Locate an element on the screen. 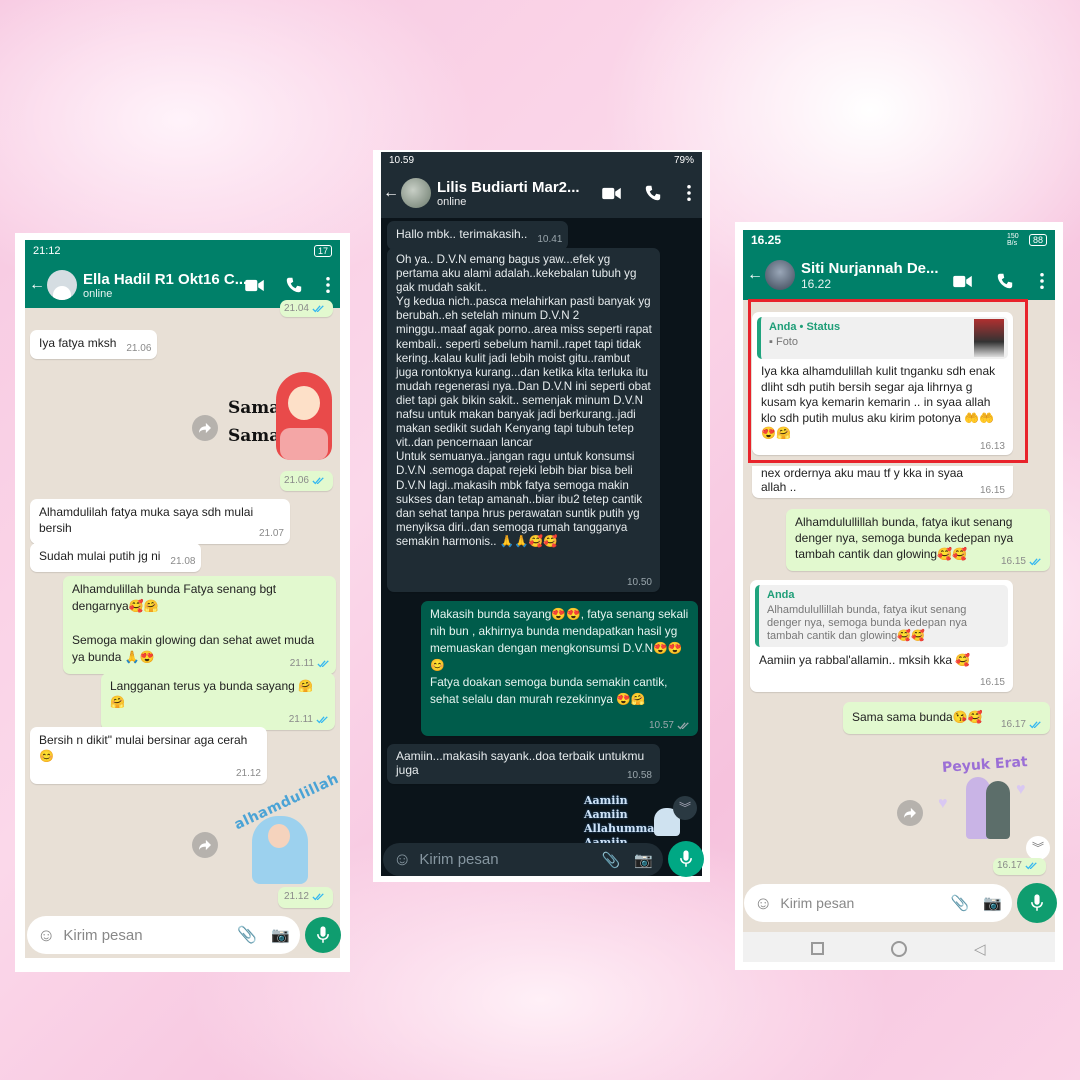 The height and width of the screenshot is (1080, 1080). sticker-alhamdulillah: alhamdulillah is located at coordinates (283, 828).